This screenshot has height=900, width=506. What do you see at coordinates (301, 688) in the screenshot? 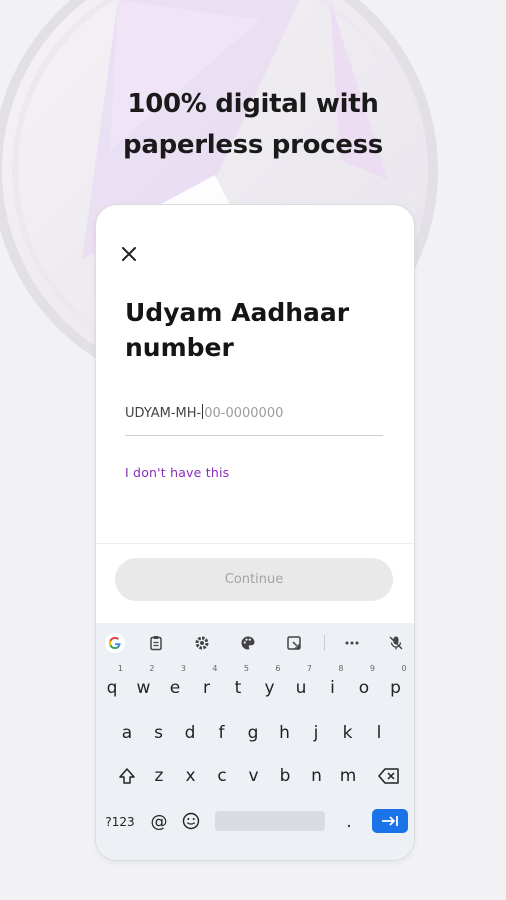
I see `key-label: u` at bounding box center [301, 688].